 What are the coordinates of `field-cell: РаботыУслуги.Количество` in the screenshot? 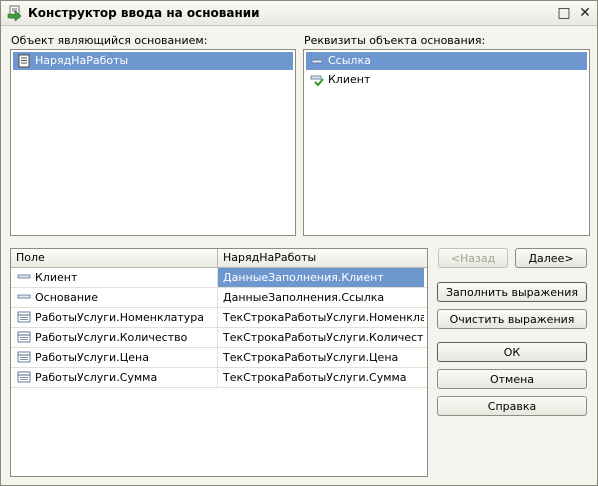 It's located at (114, 337).